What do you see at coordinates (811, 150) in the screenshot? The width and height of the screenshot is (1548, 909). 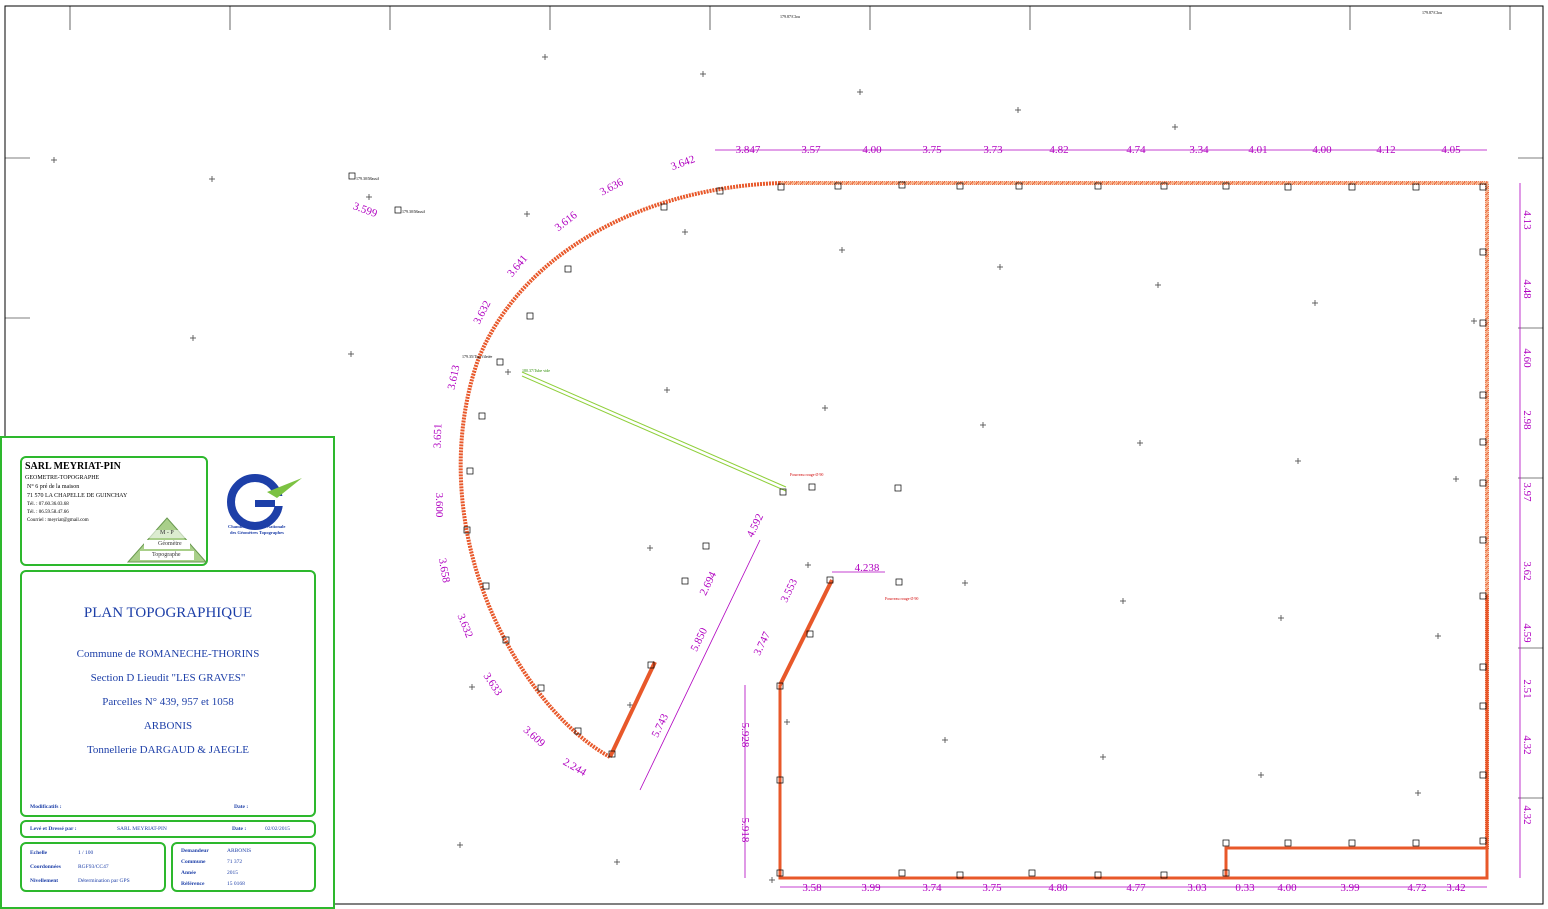 I see `dimension-label: 3.57` at bounding box center [811, 150].